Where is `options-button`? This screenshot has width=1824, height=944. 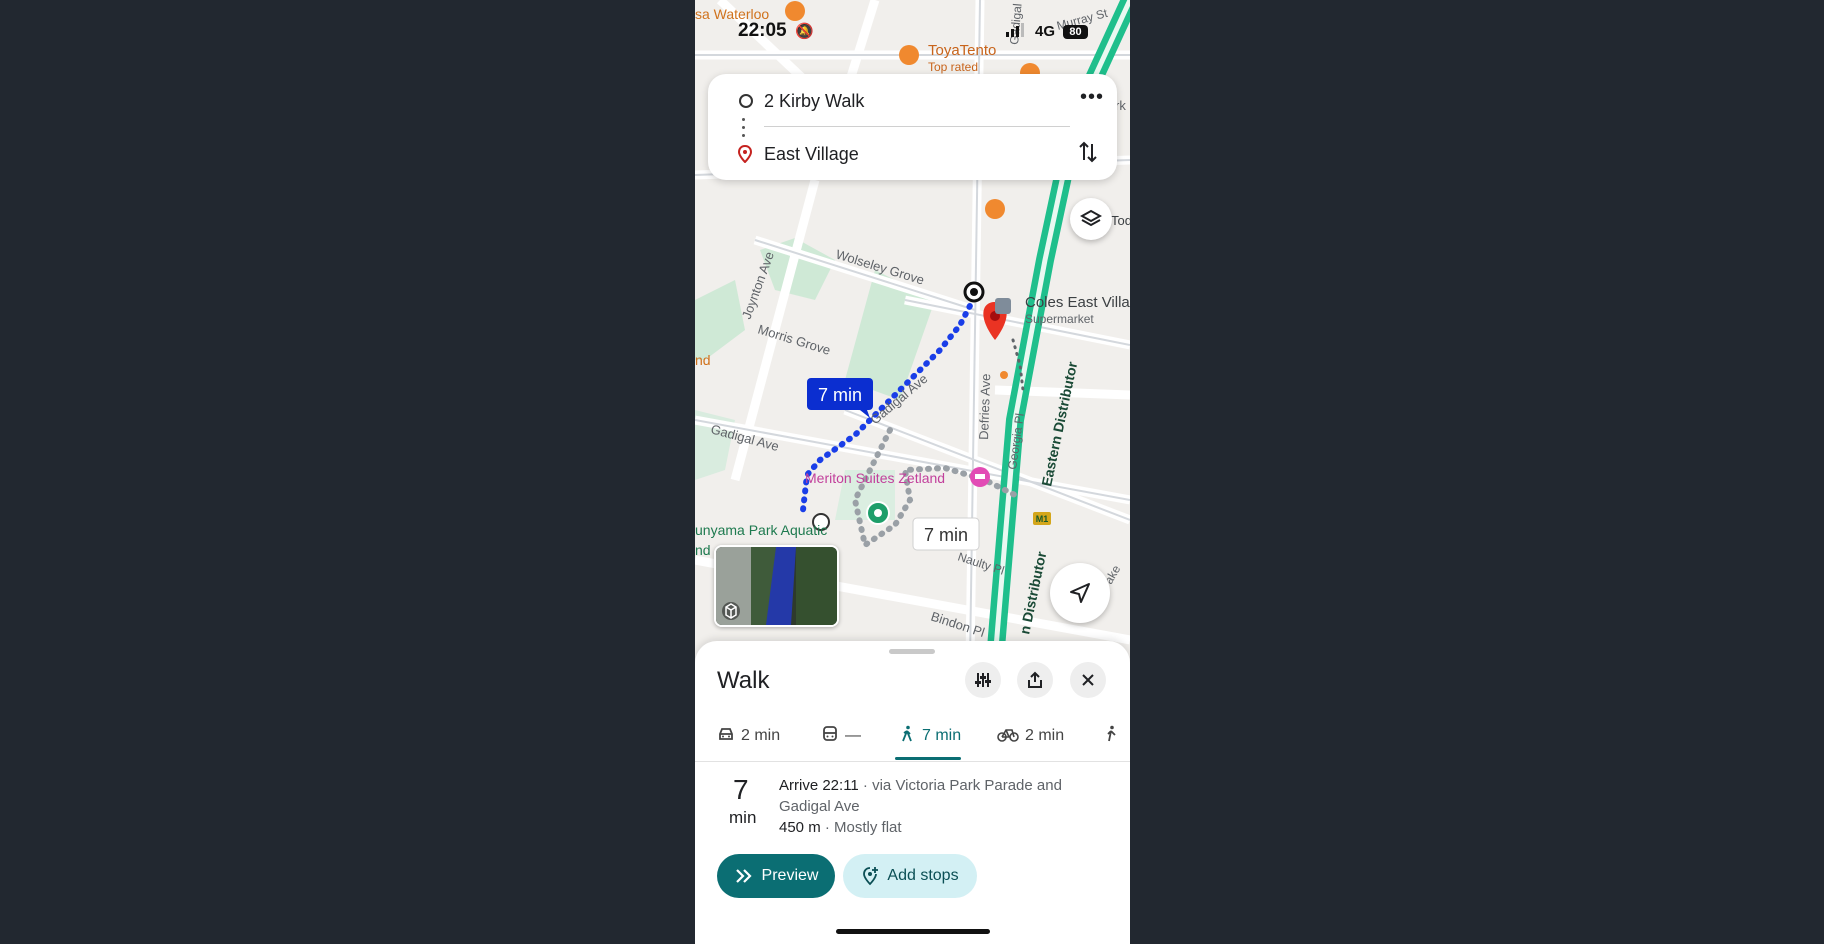
options-button is located at coordinates (983, 680).